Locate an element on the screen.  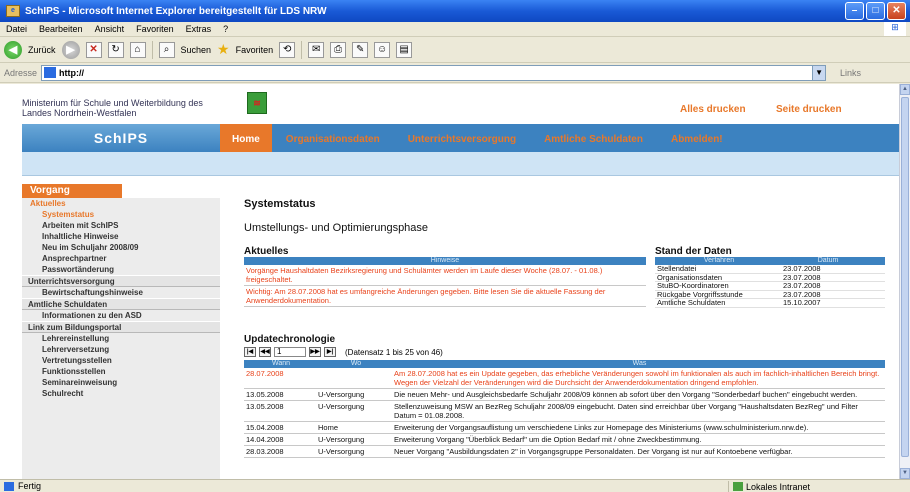
scroll-thumb is located at coordinates (905, 277).